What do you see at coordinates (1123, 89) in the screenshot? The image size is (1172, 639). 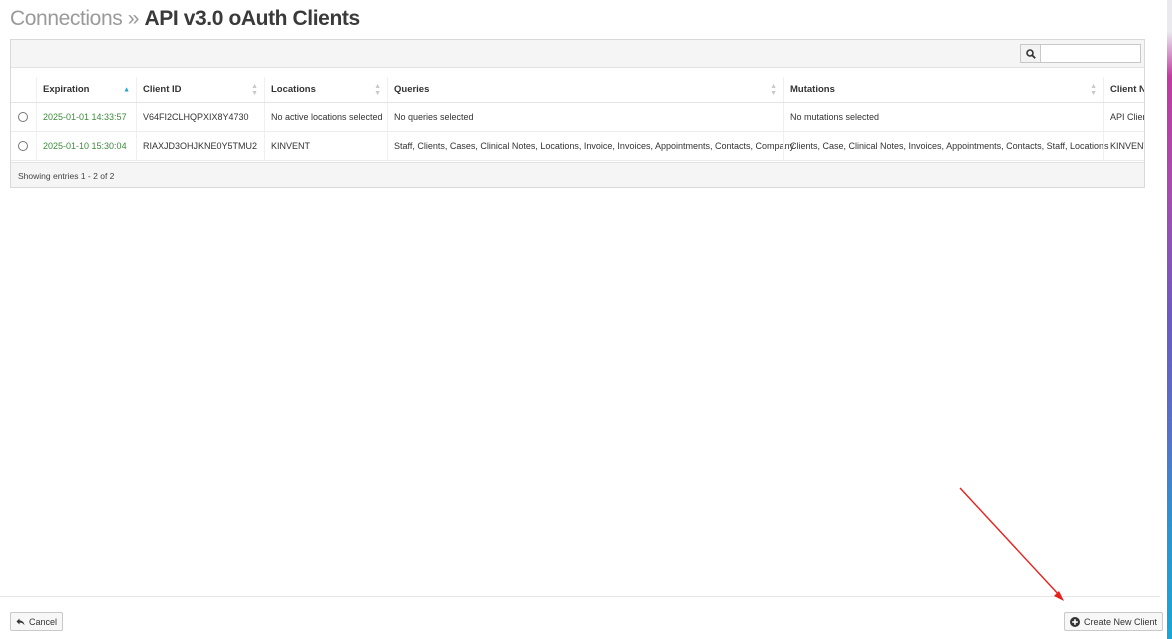 I see `header-client-name: Client Na` at bounding box center [1123, 89].